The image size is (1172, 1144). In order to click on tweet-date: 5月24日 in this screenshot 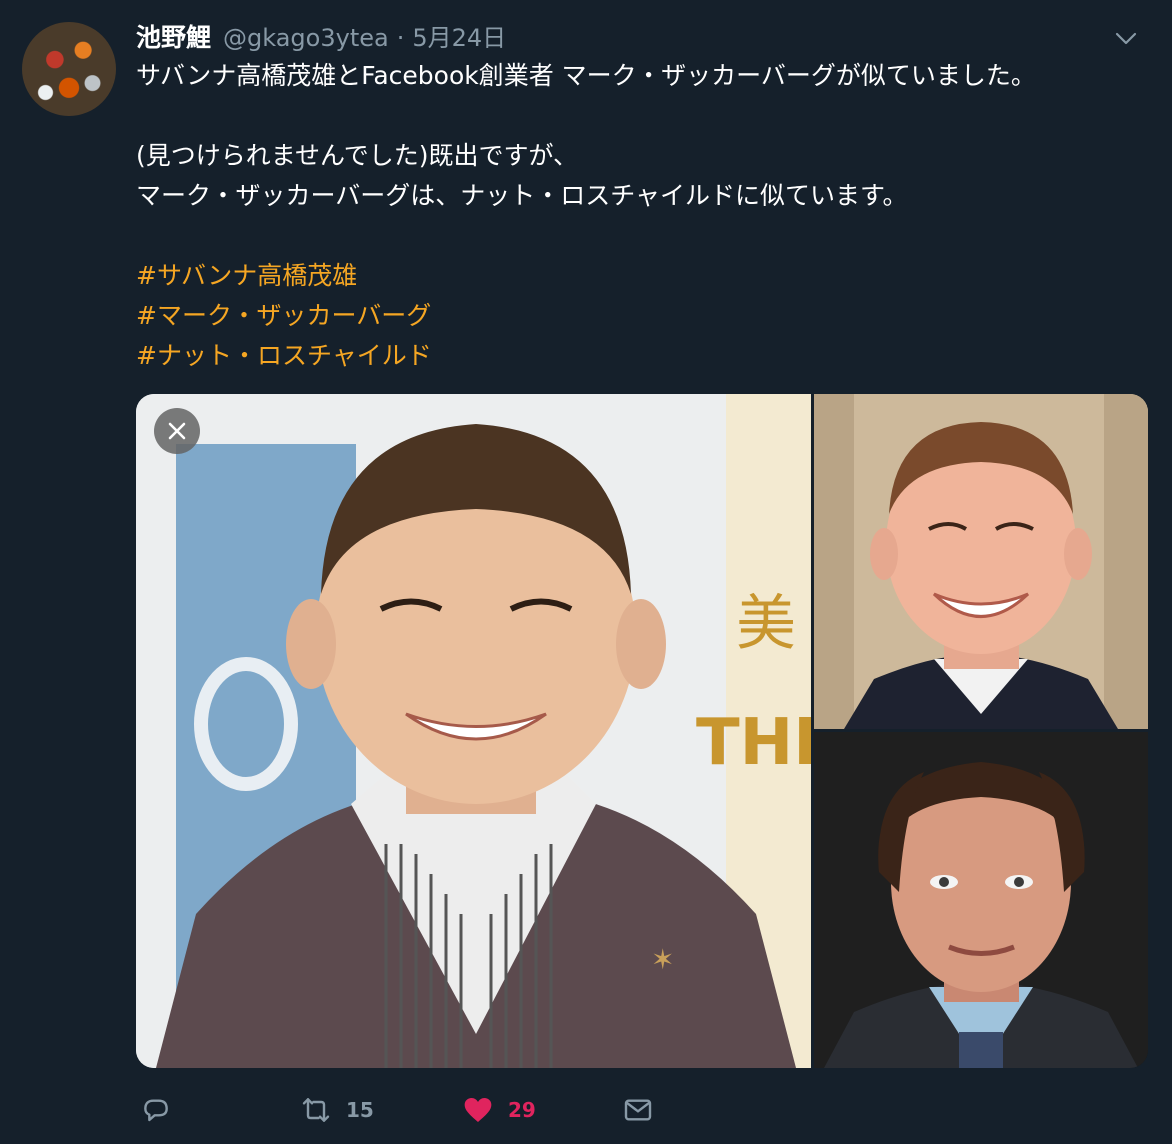, I will do `click(459, 35)`.